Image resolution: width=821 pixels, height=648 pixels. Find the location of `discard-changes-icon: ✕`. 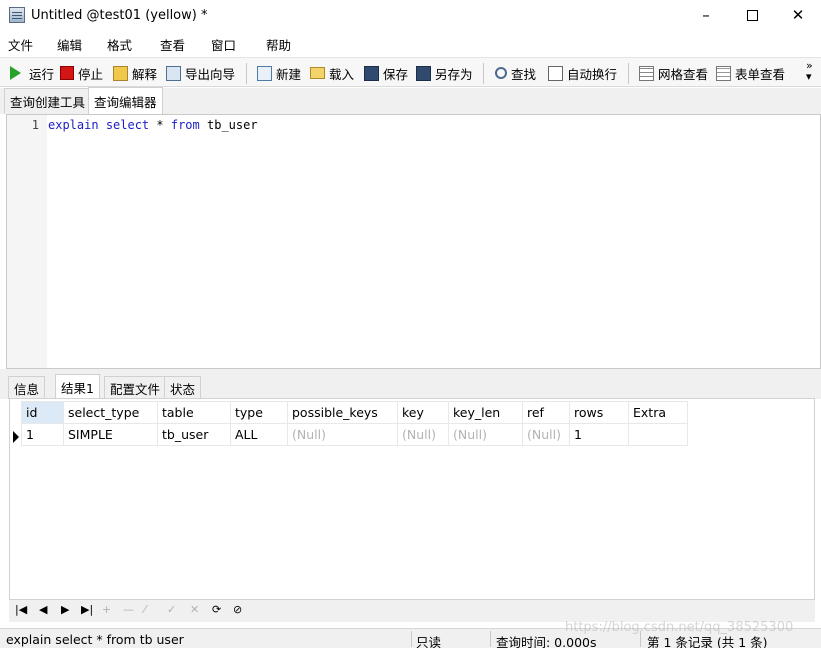

discard-changes-icon: ✕ is located at coordinates (194, 610).